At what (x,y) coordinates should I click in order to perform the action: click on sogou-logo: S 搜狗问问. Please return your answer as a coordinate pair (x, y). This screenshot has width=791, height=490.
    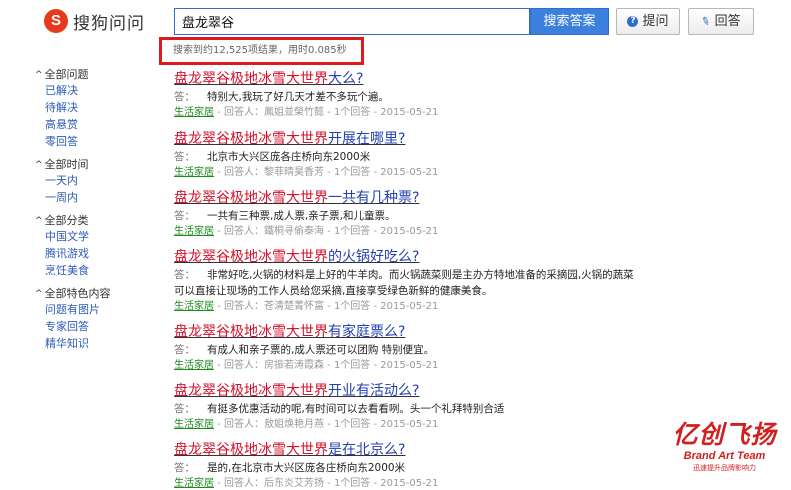
    Looking at the image, I should click on (94, 21).